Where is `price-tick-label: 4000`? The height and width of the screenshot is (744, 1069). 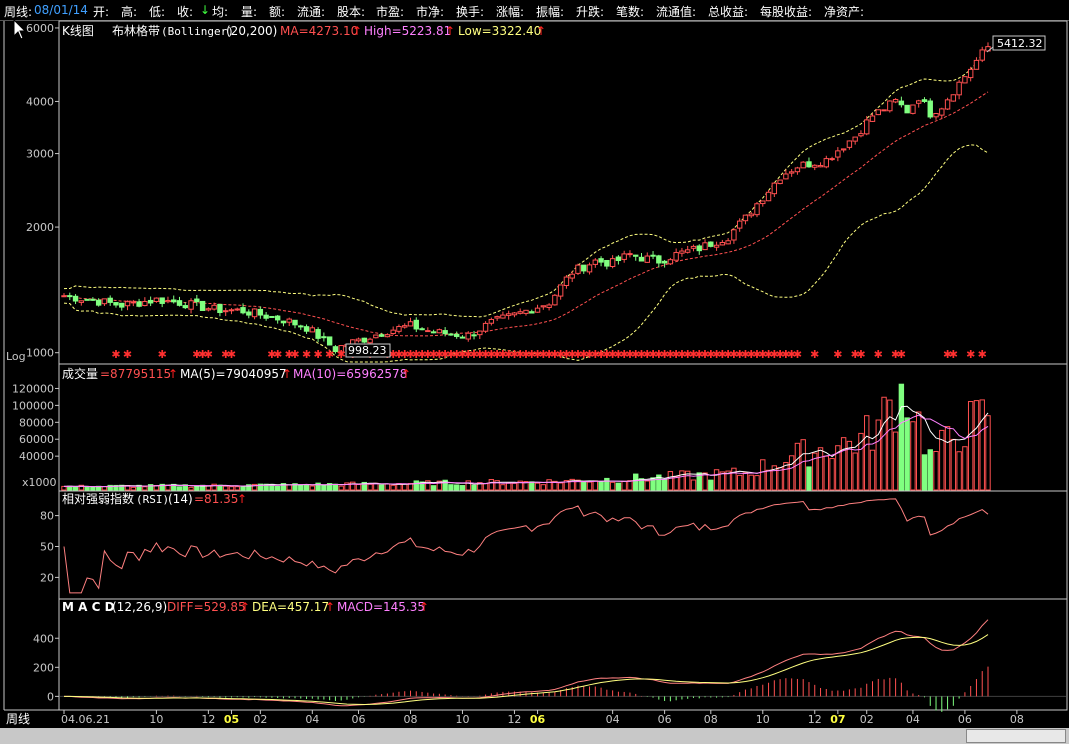 price-tick-label: 4000 is located at coordinates (40, 101).